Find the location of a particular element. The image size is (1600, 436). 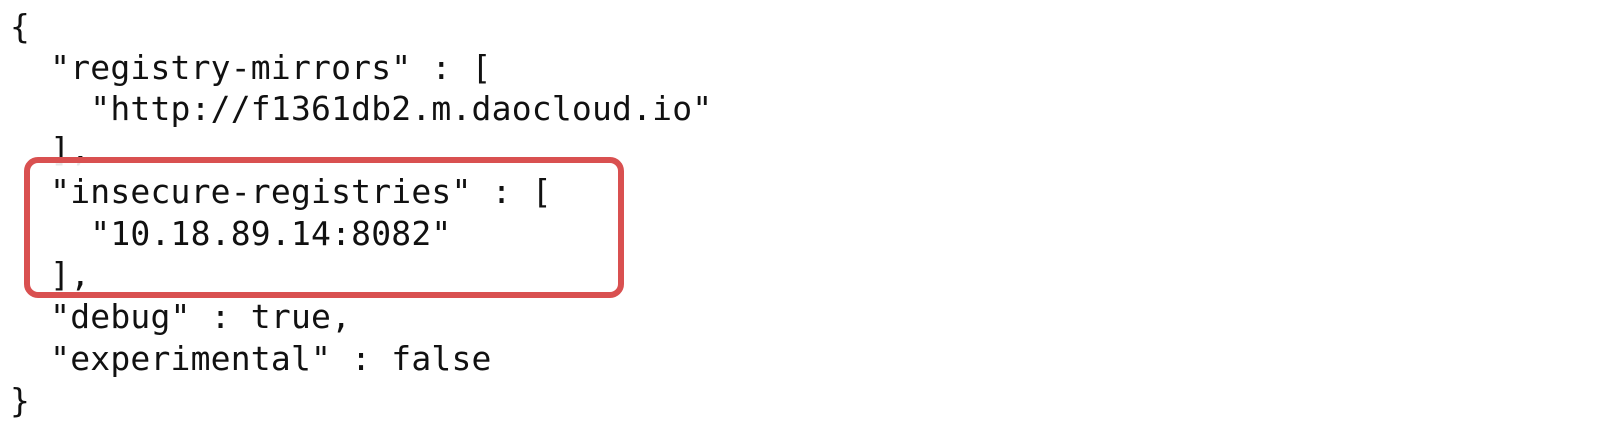

highlighted-line-close-insecure-registries: ], is located at coordinates (50, 274).